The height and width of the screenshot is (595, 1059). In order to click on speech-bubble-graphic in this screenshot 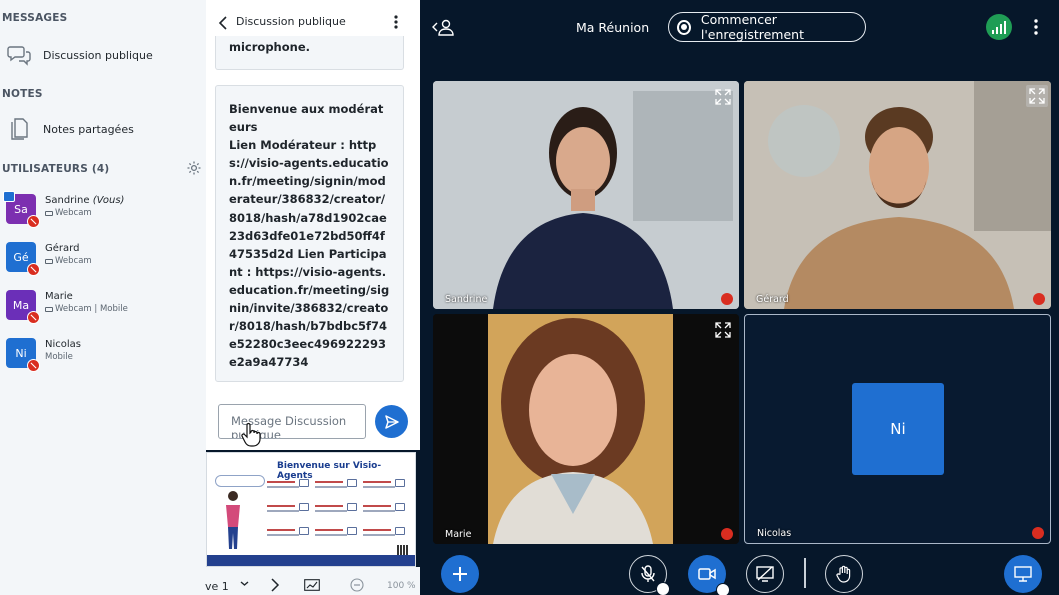, I will do `click(240, 481)`.